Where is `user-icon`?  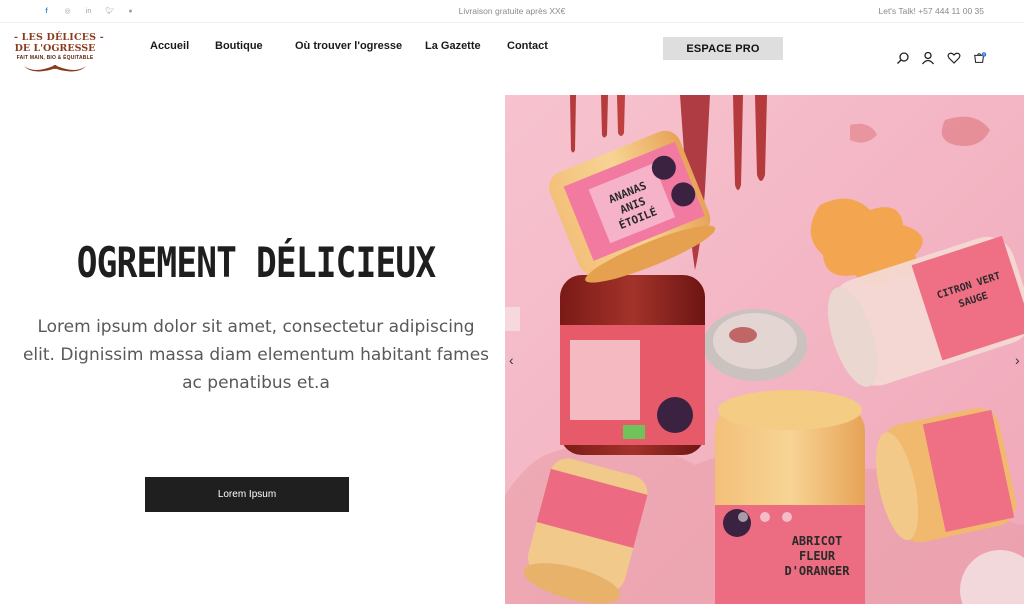
user-icon is located at coordinates (928, 58).